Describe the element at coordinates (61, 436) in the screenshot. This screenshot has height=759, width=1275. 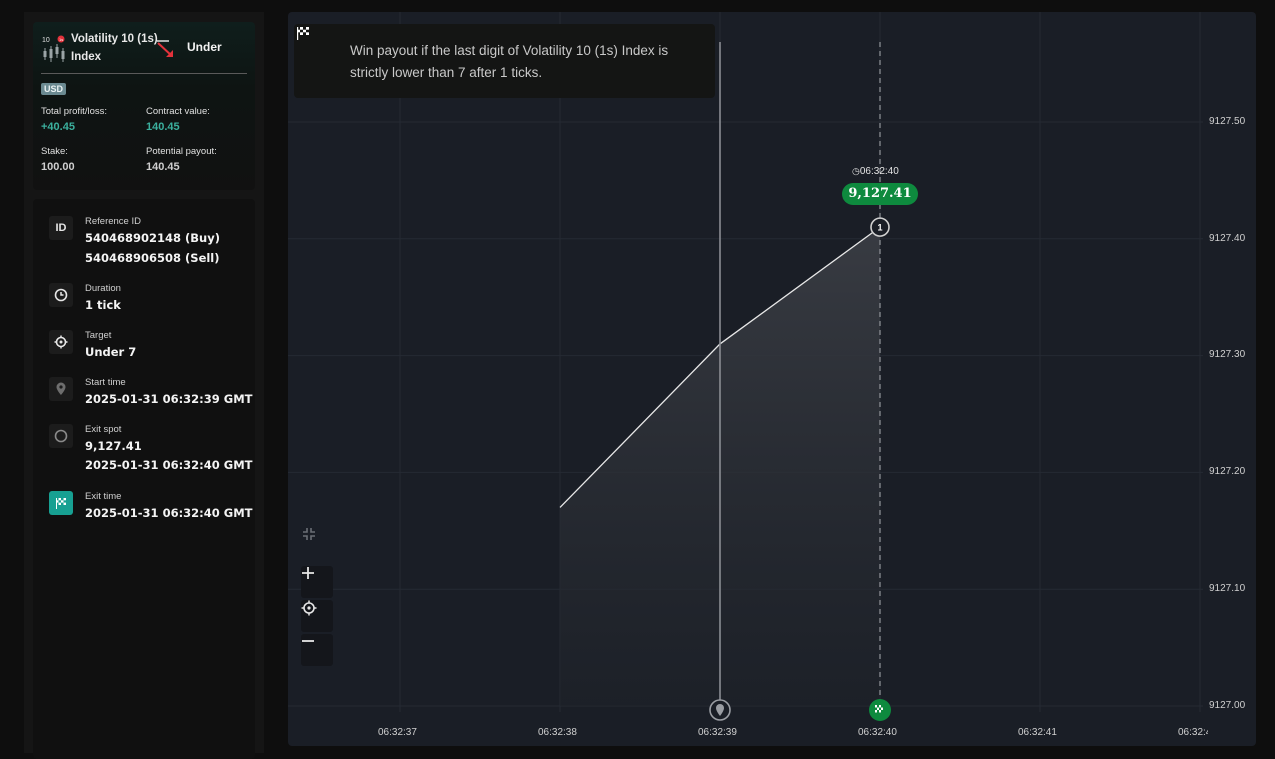
I see `circle-icon` at that location.